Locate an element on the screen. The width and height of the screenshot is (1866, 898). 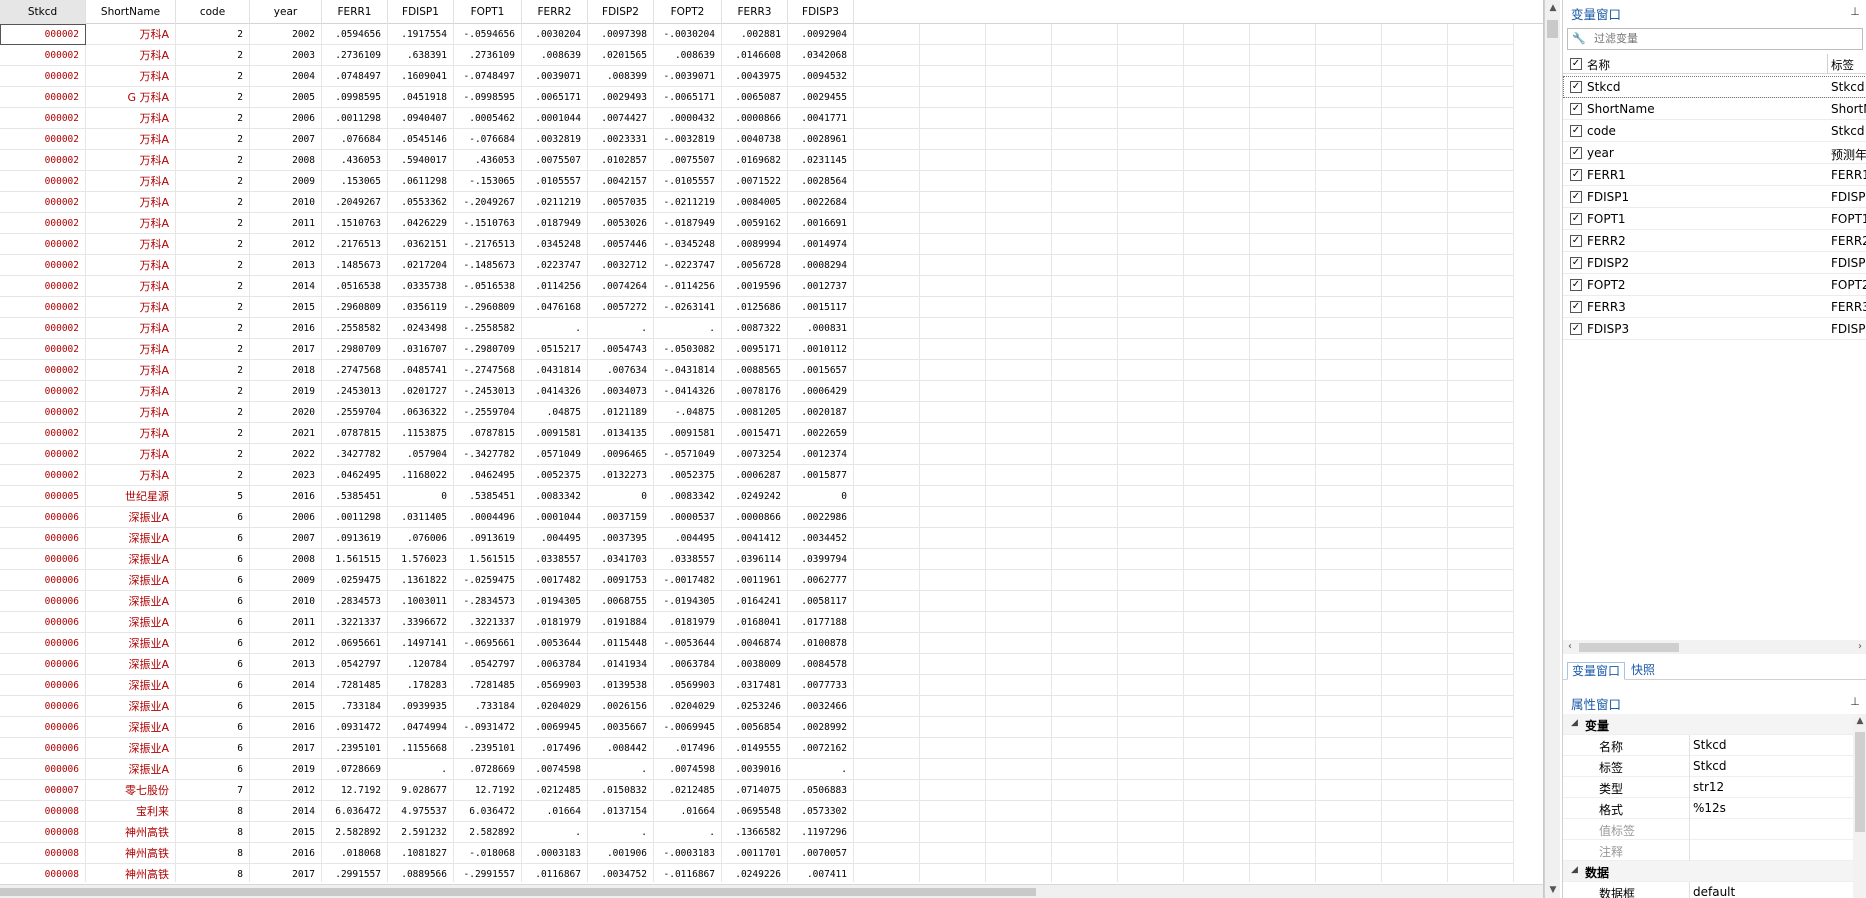
cell-ferr2: .0414326 is located at coordinates (555, 391).